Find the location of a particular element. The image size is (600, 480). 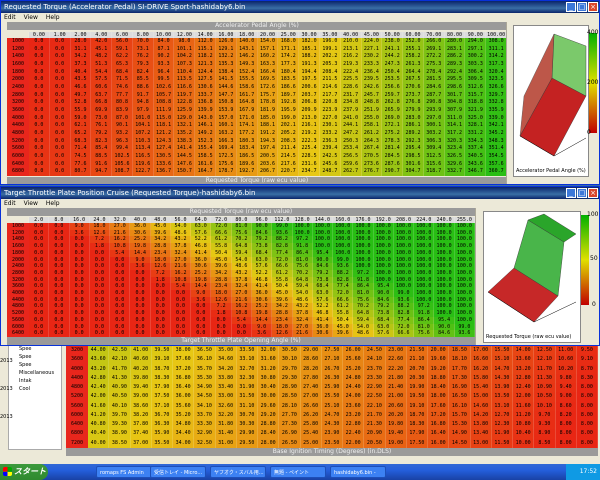

table-cell: 21.70 is located at coordinates (375, 415).